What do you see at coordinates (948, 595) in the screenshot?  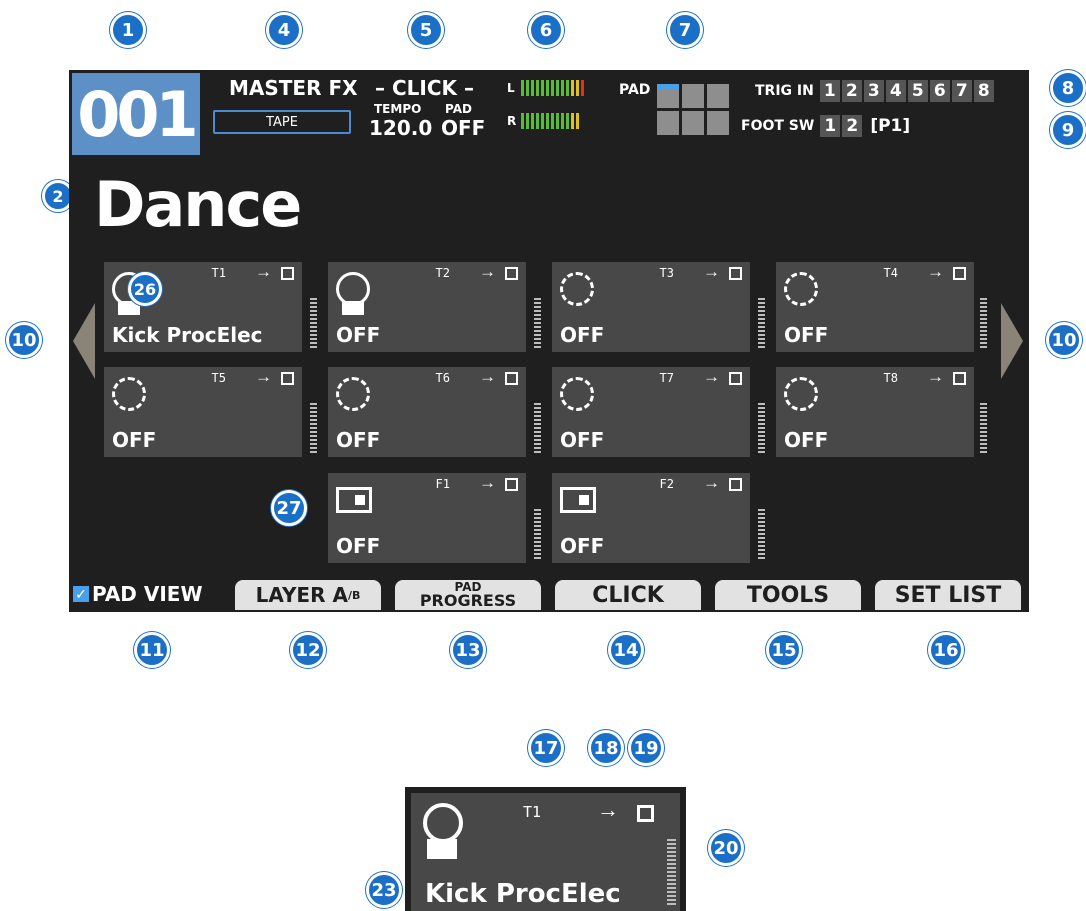 I see `set-list-button: SET LIST` at bounding box center [948, 595].